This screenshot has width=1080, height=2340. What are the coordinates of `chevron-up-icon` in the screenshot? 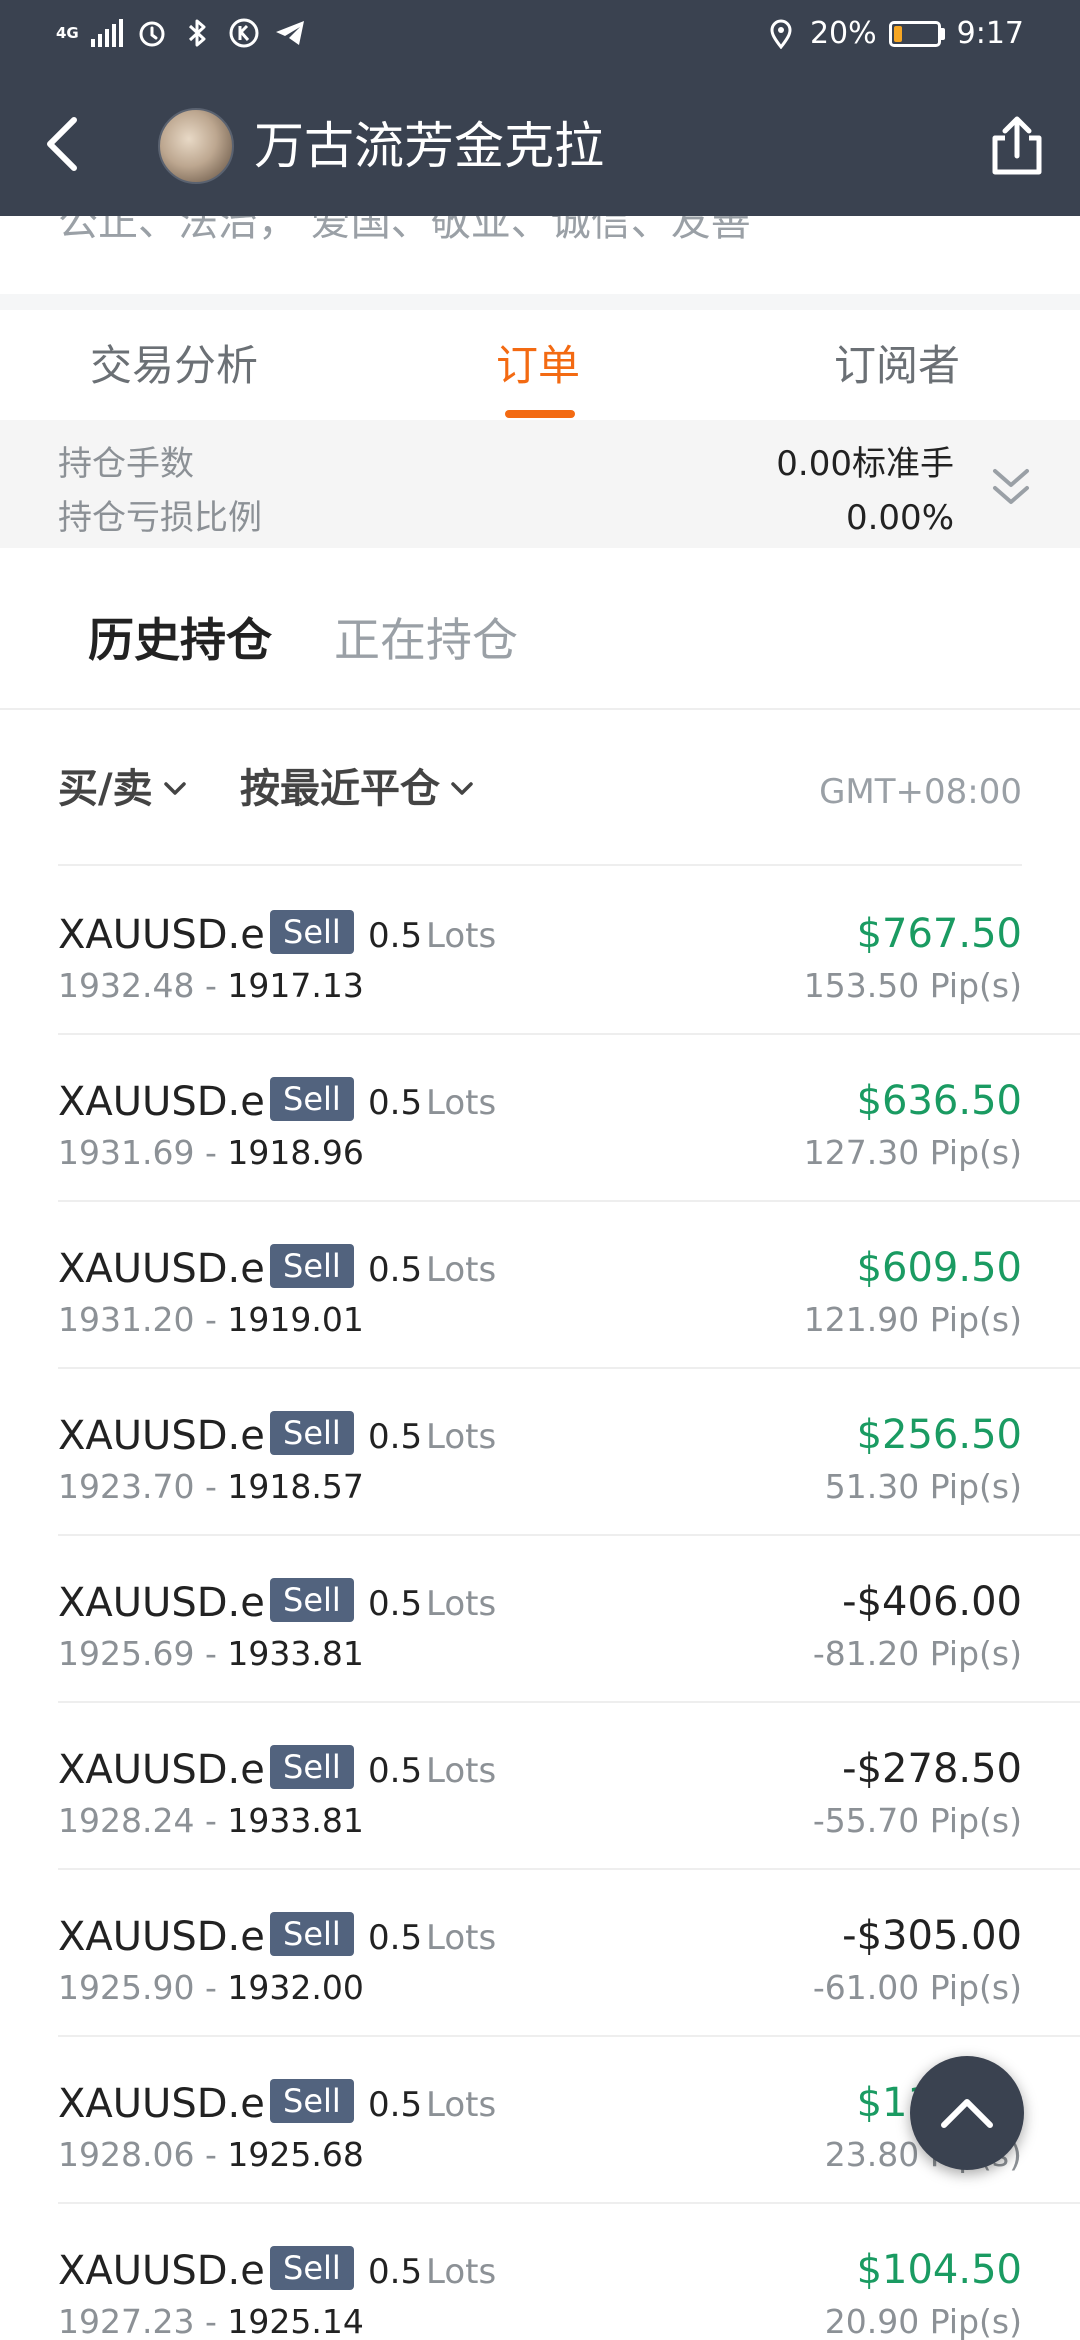 It's located at (967, 2113).